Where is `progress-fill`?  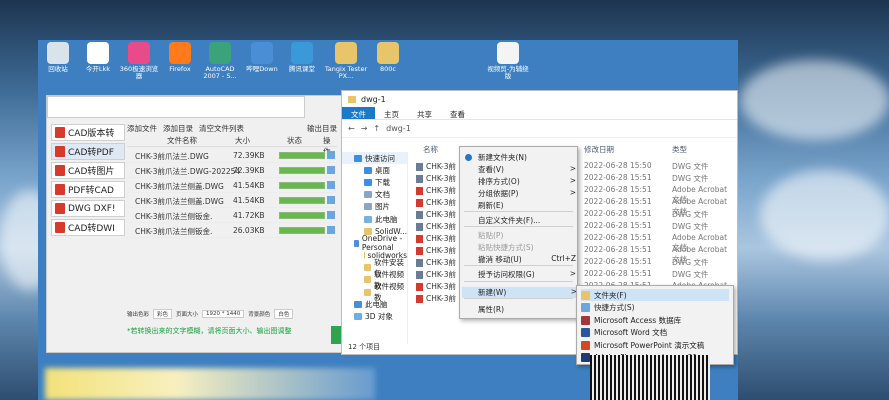
progress-fill is located at coordinates (302, 230).